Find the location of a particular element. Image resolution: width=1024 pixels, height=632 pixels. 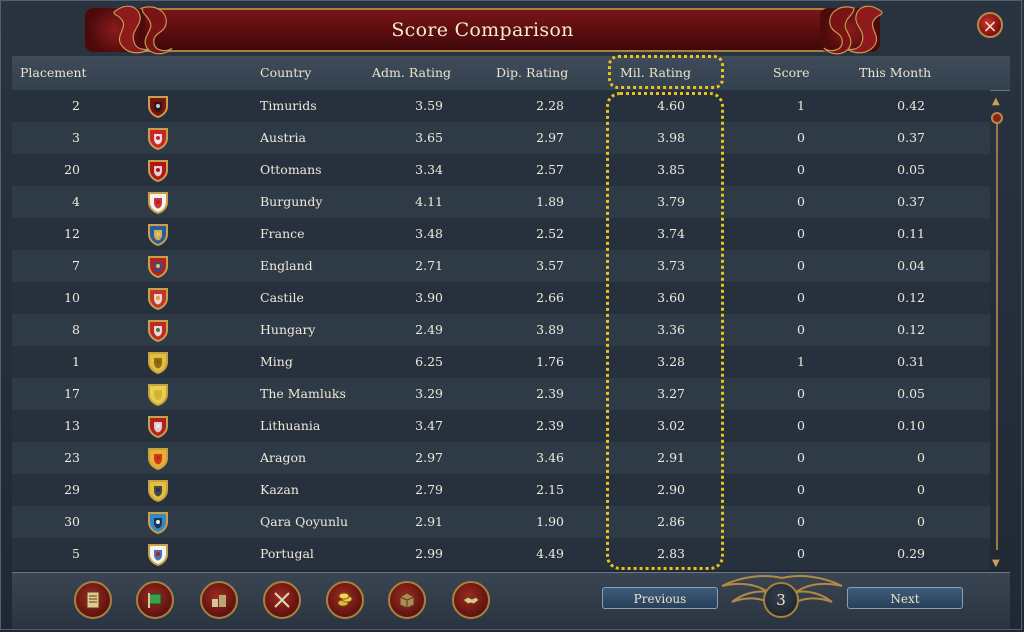

scroll-up-arrow-icon: ▲ is located at coordinates (996, 101).